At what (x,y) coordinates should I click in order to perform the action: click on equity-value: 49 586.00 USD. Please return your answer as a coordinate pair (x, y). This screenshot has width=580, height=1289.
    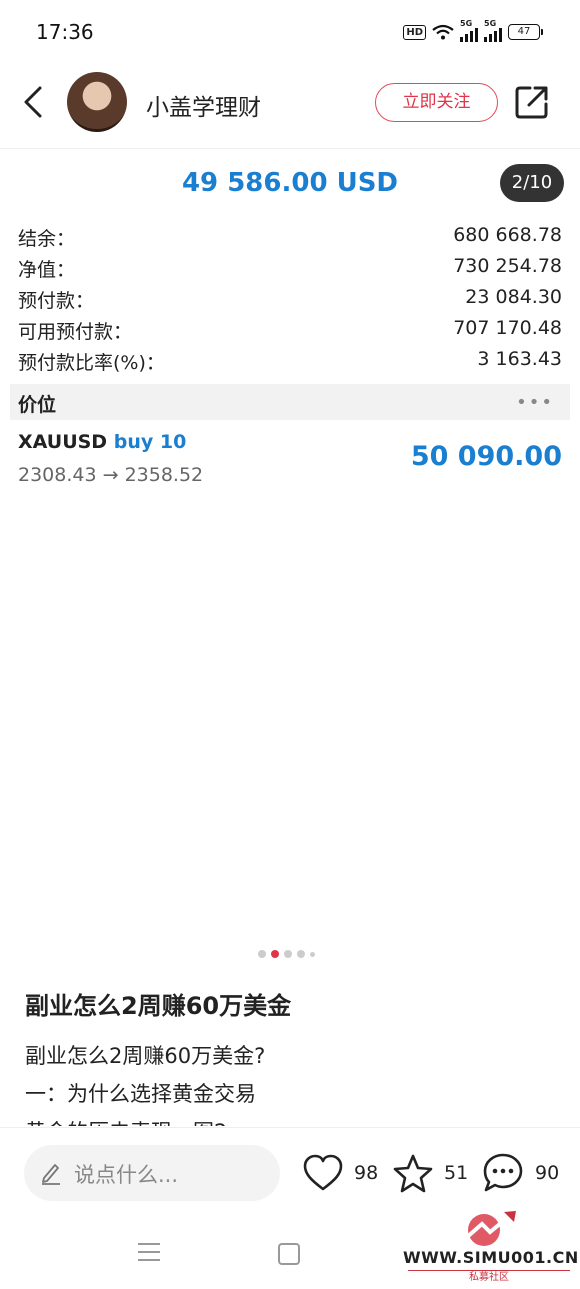
    Looking at the image, I should click on (290, 183).